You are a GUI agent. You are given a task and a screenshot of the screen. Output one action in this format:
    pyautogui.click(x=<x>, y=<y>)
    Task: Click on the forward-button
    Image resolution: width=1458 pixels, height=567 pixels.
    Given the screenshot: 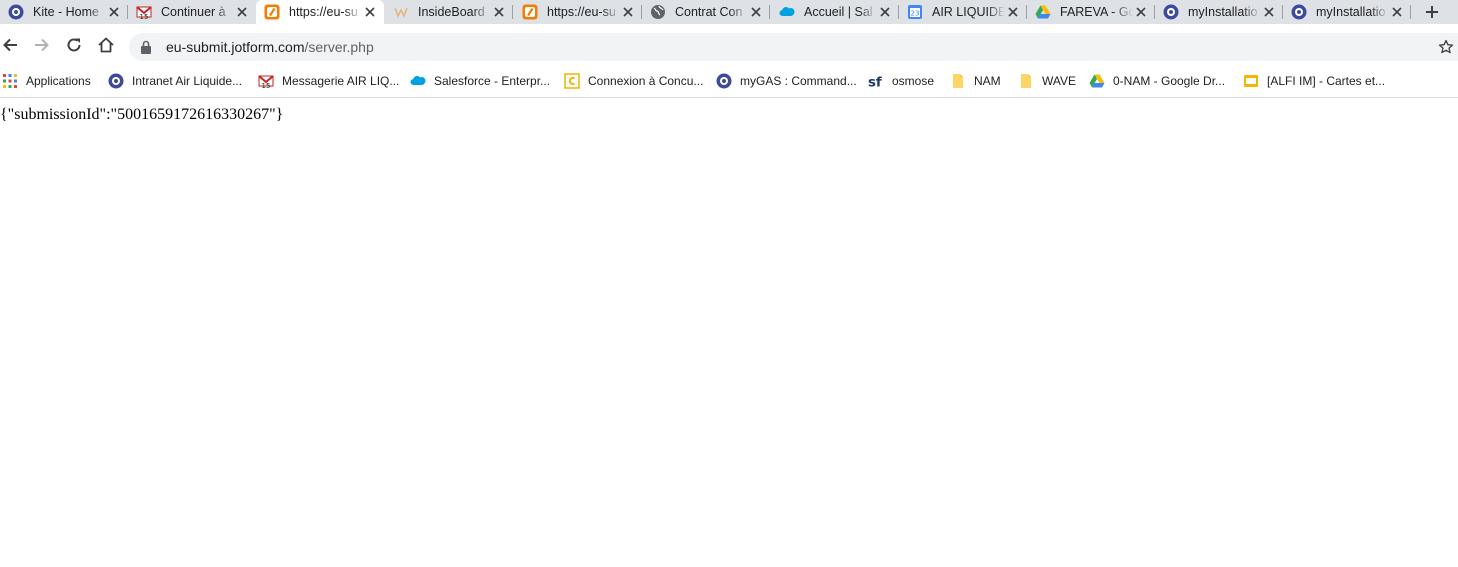 What is the action you would take?
    pyautogui.click(x=42, y=45)
    